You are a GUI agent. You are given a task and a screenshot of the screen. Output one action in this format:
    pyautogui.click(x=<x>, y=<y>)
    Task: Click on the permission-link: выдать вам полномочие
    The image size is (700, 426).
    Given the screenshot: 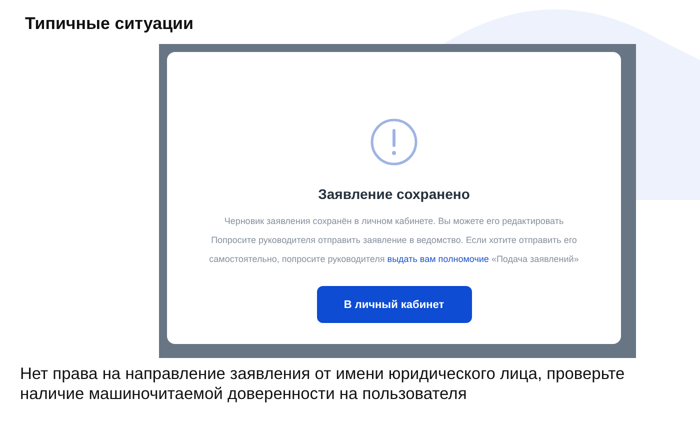 What is the action you would take?
    pyautogui.click(x=438, y=259)
    